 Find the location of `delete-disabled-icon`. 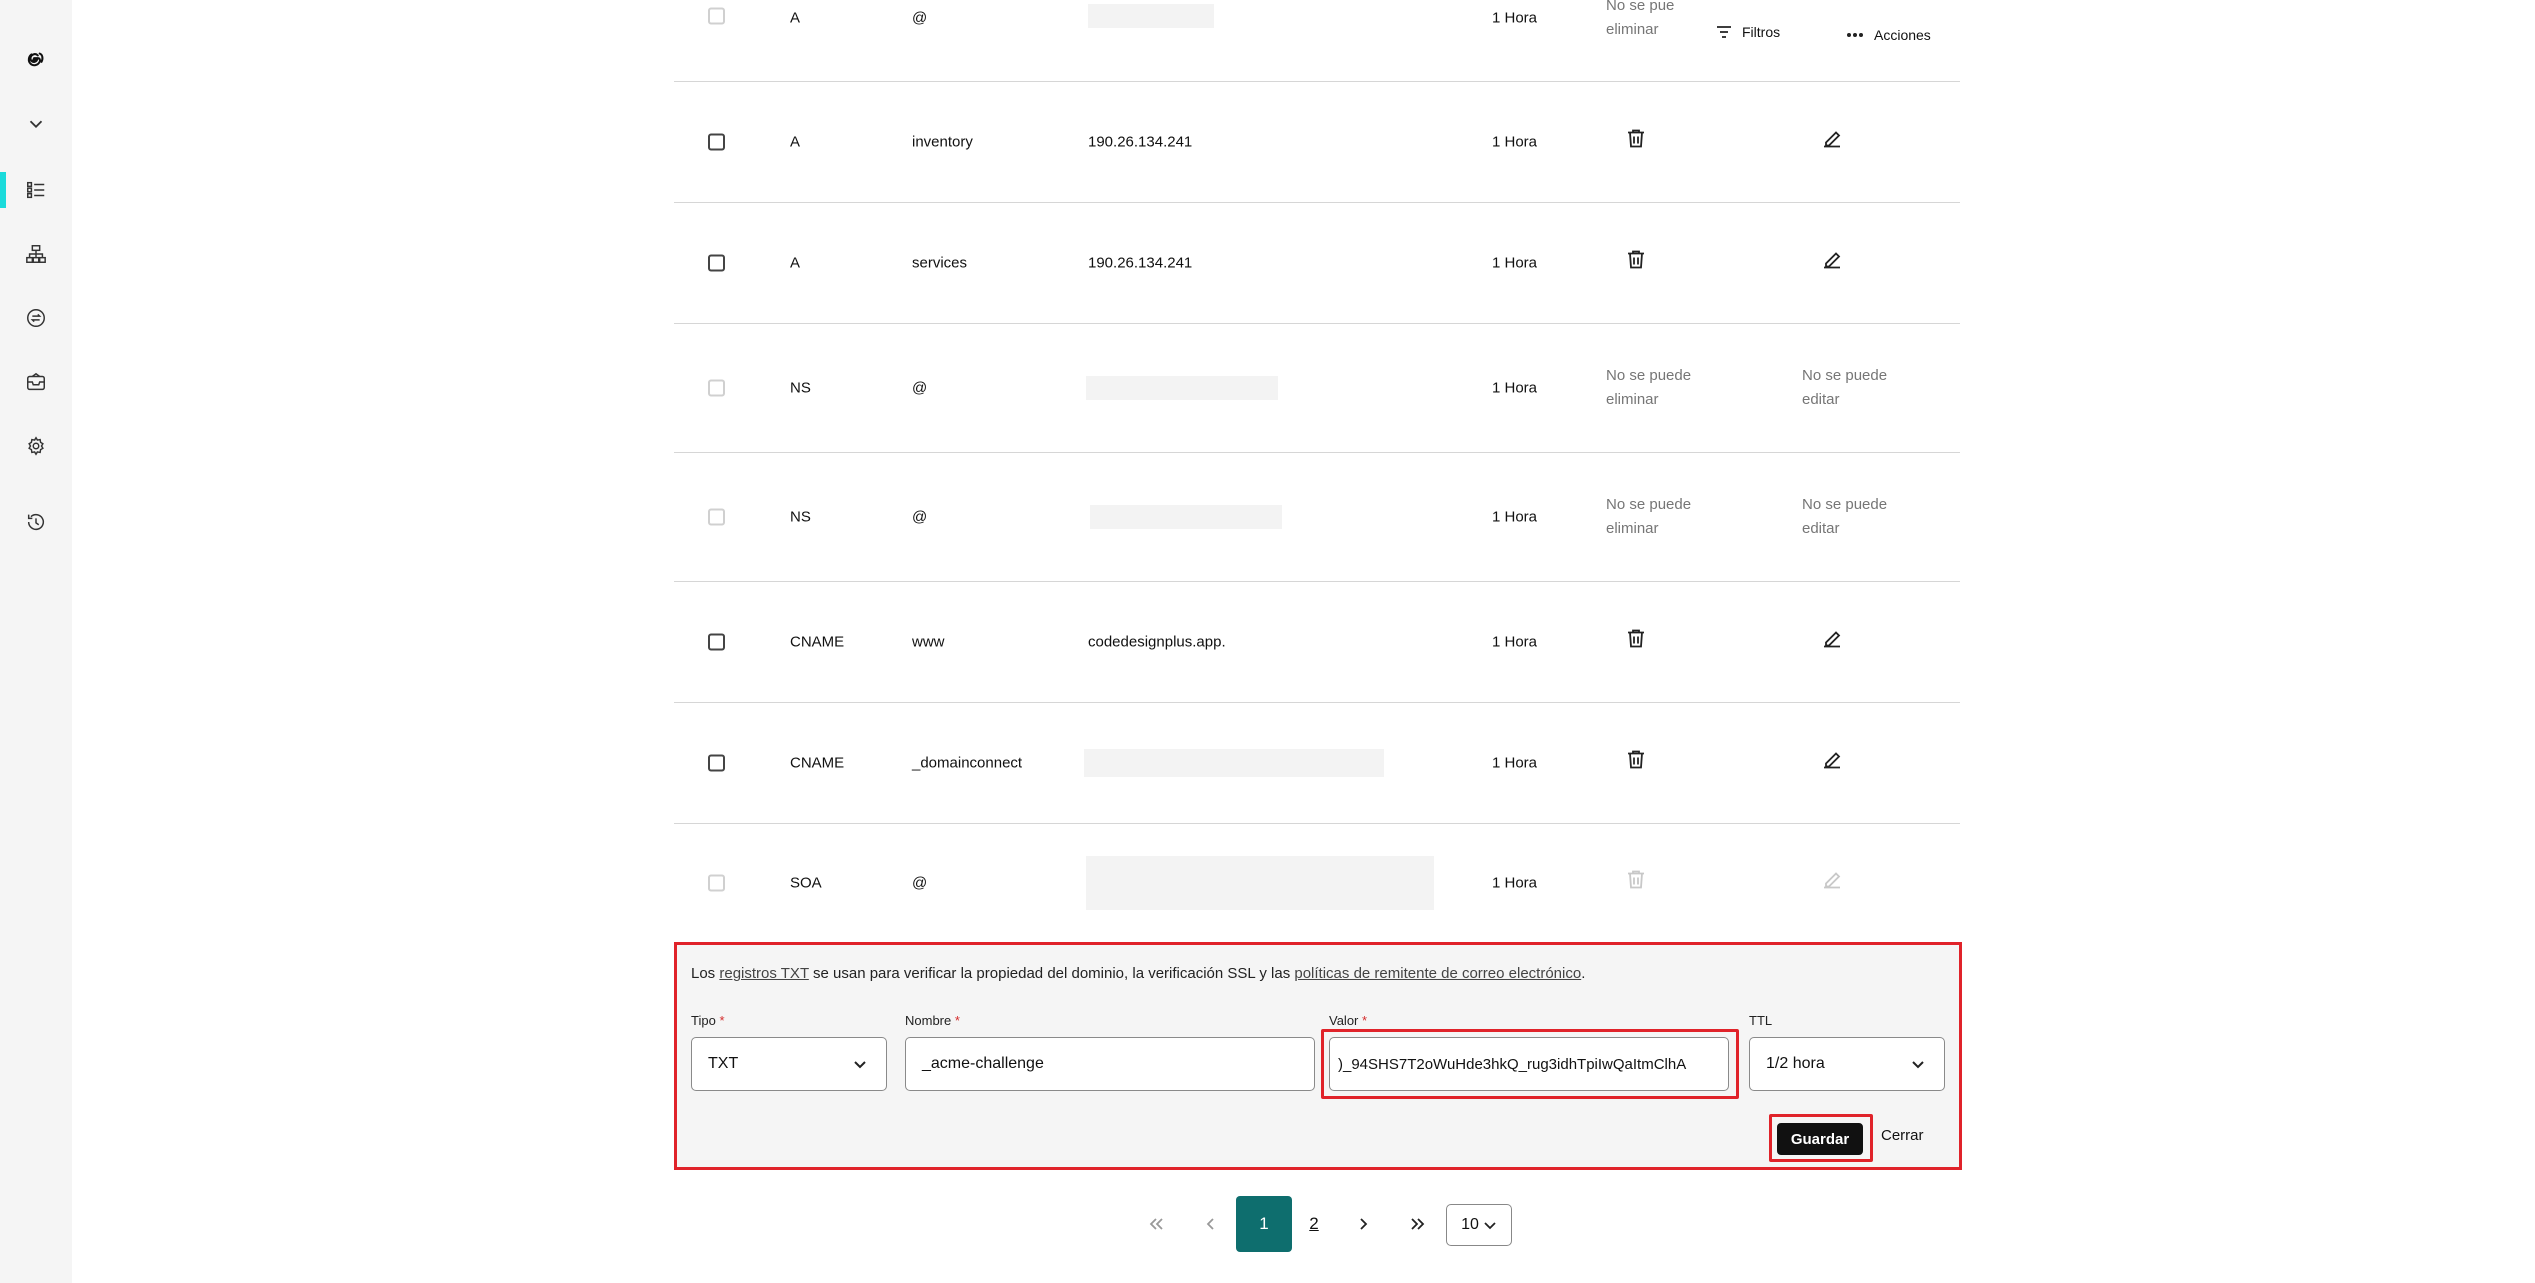

delete-disabled-icon is located at coordinates (1636, 882).